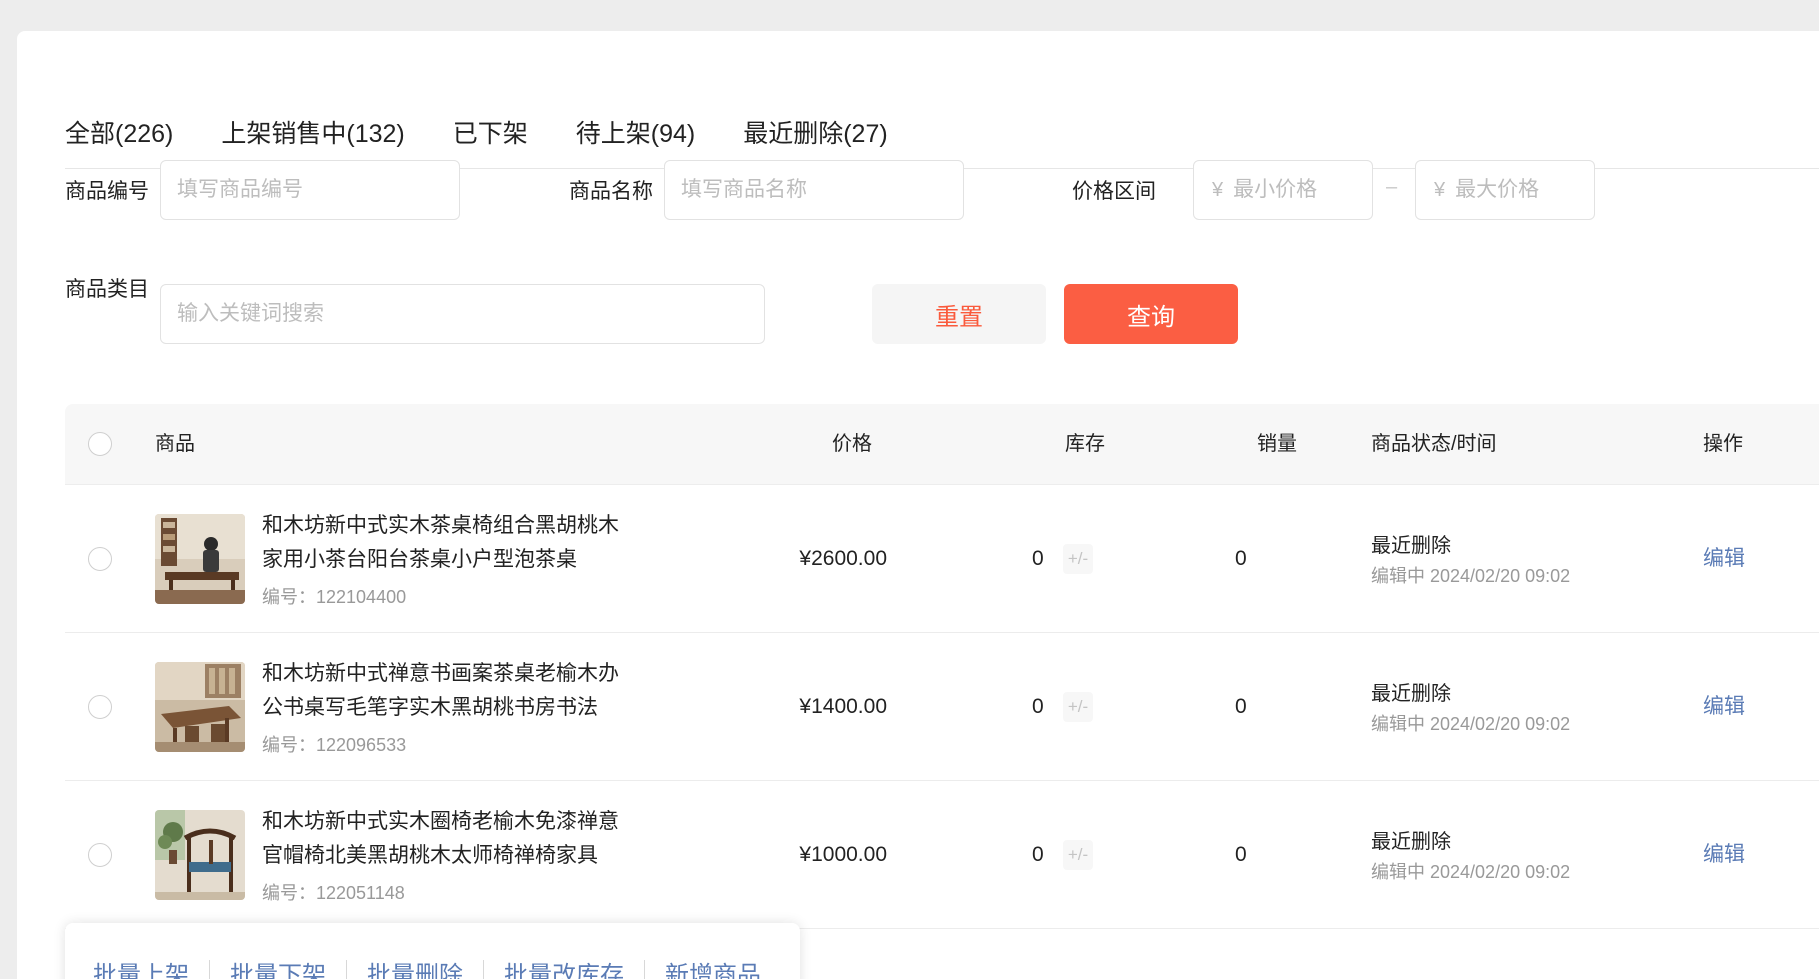 This screenshot has height=979, width=1819. I want to click on product-name-label: 商品名称, so click(611, 191).